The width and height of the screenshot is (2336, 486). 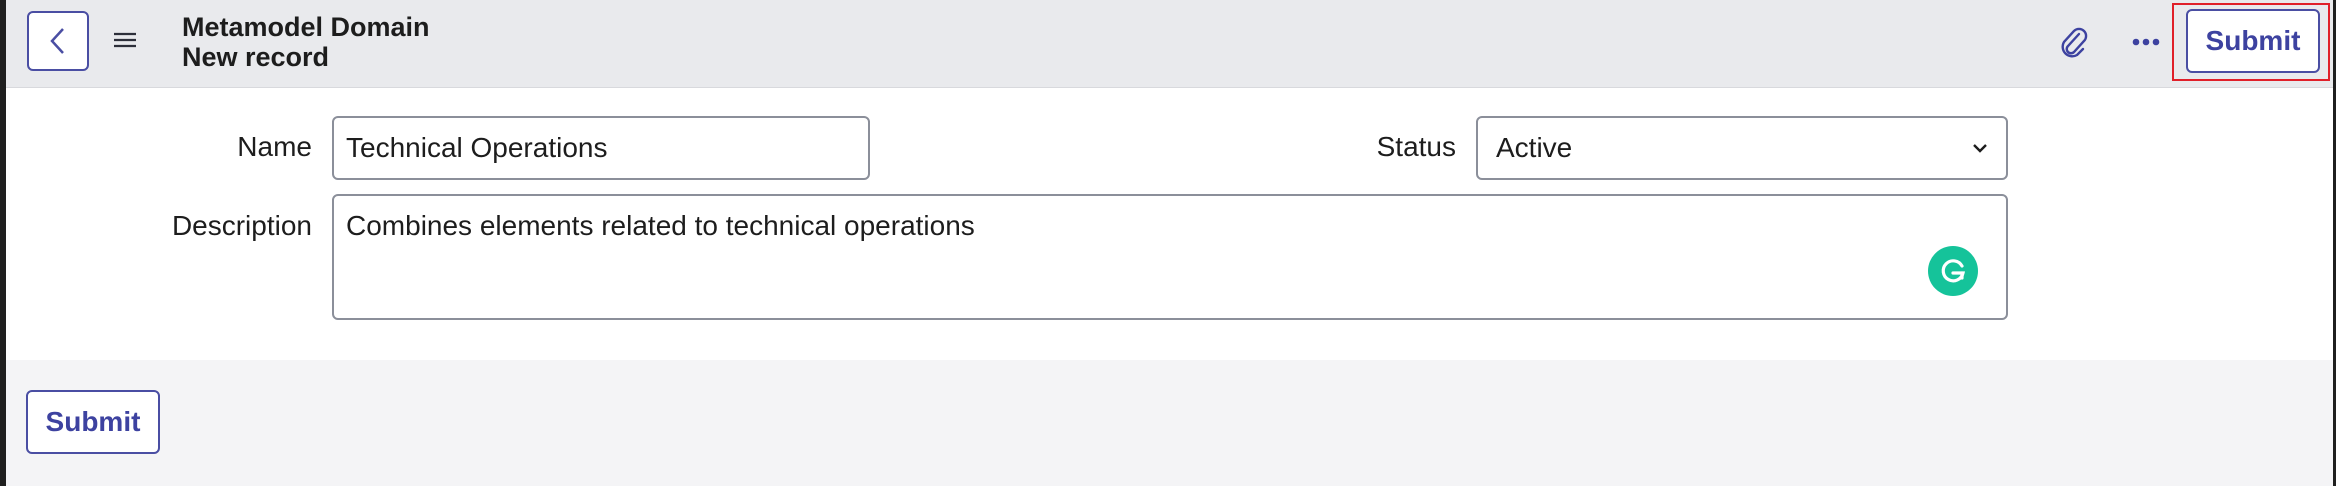 I want to click on attachment-button, so click(x=2074, y=42).